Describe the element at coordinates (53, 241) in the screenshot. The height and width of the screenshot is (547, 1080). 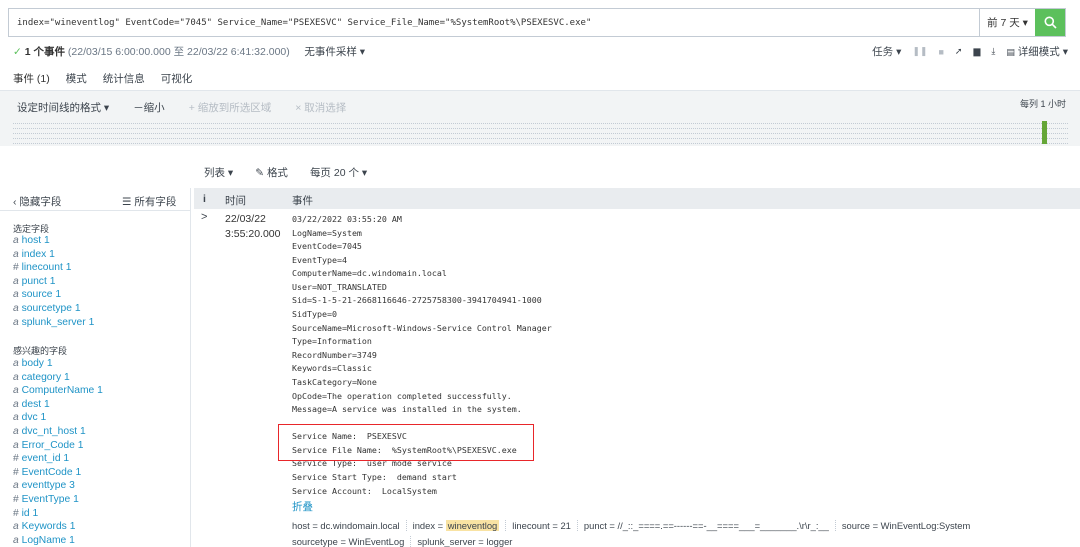
I see `field-item: a host 1` at that location.